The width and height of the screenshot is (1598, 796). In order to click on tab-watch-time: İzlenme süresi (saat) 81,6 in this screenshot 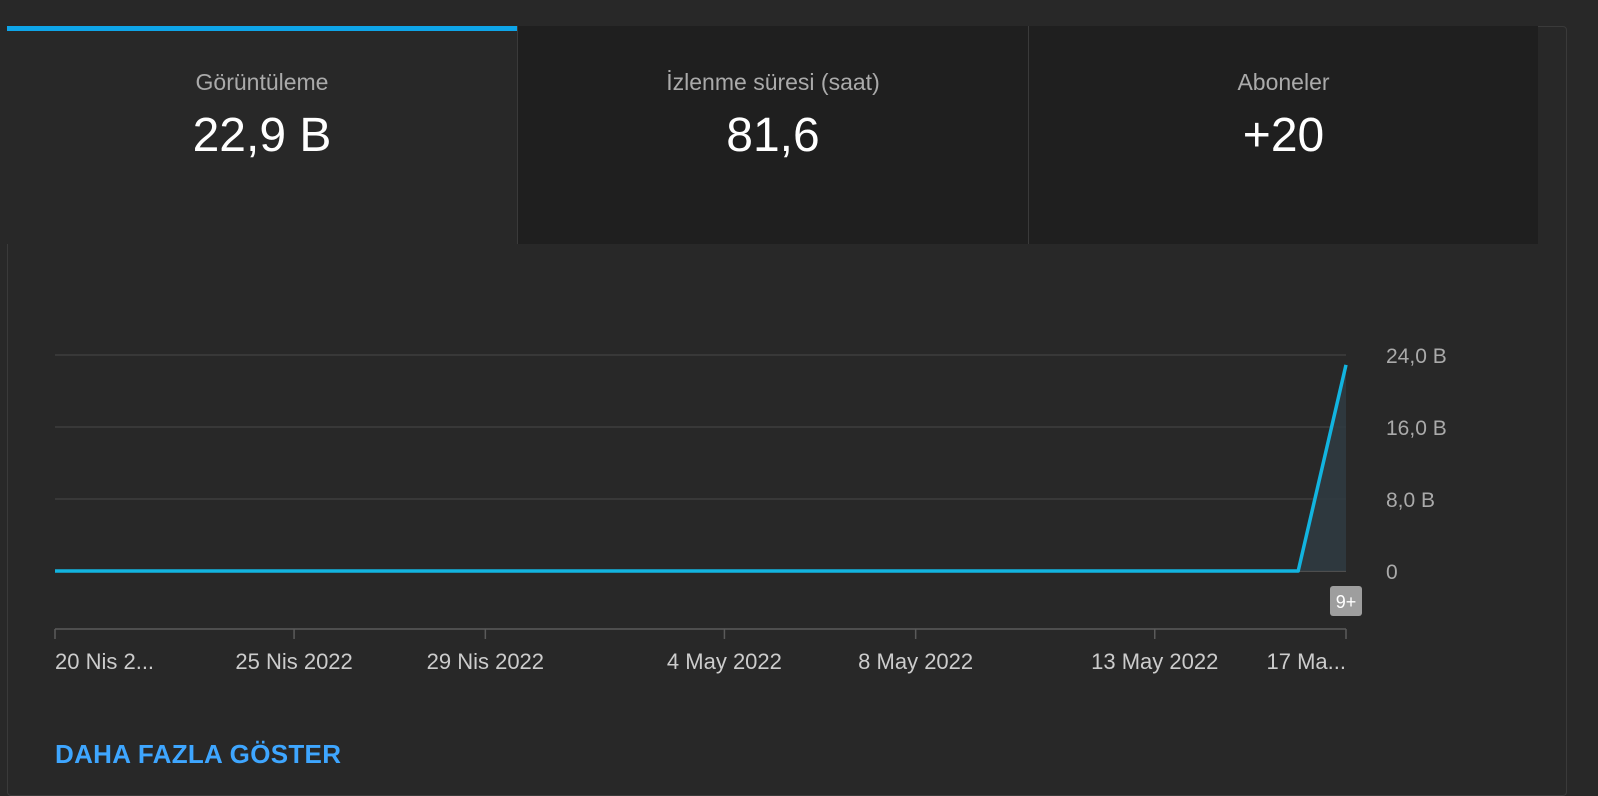, I will do `click(772, 135)`.